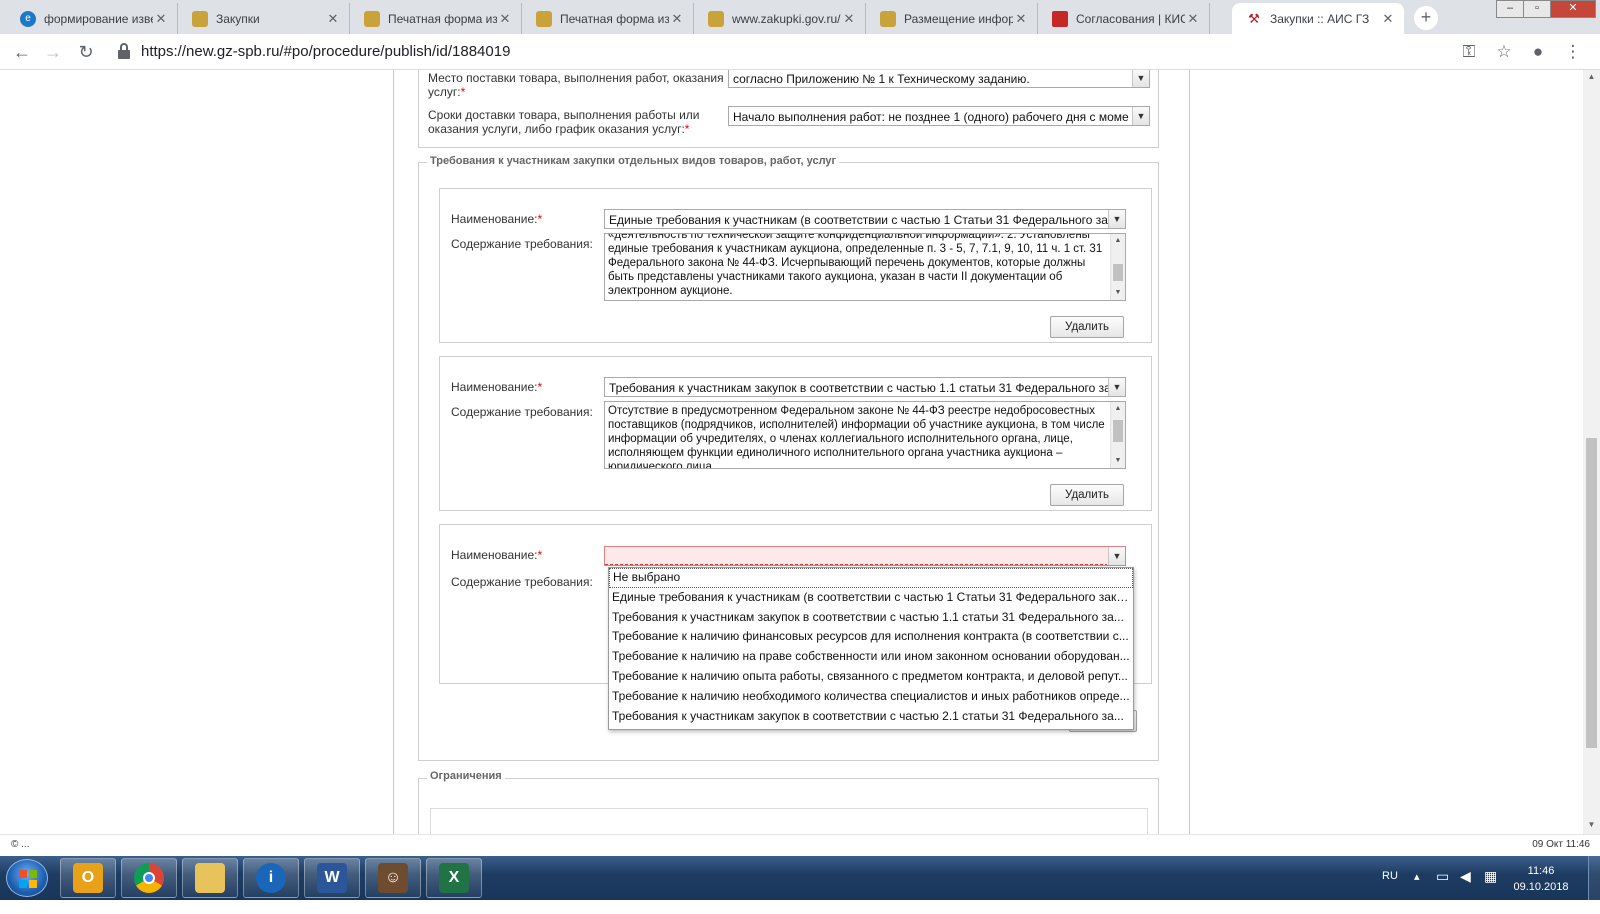  I want to click on browser-tab: Размещение инфор ✕, so click(952, 18).